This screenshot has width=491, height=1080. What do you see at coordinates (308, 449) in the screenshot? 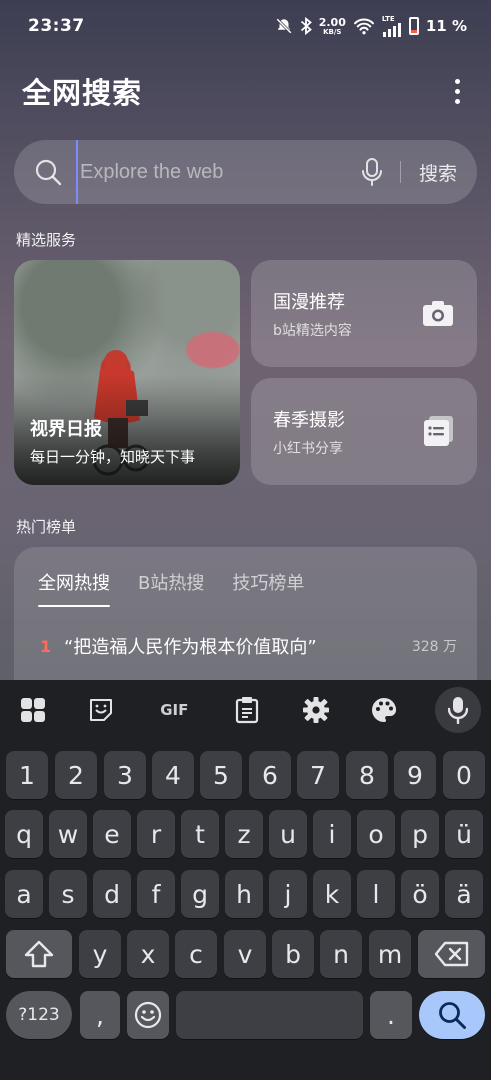
I see `card-subtitle: 小红书分享` at bounding box center [308, 449].